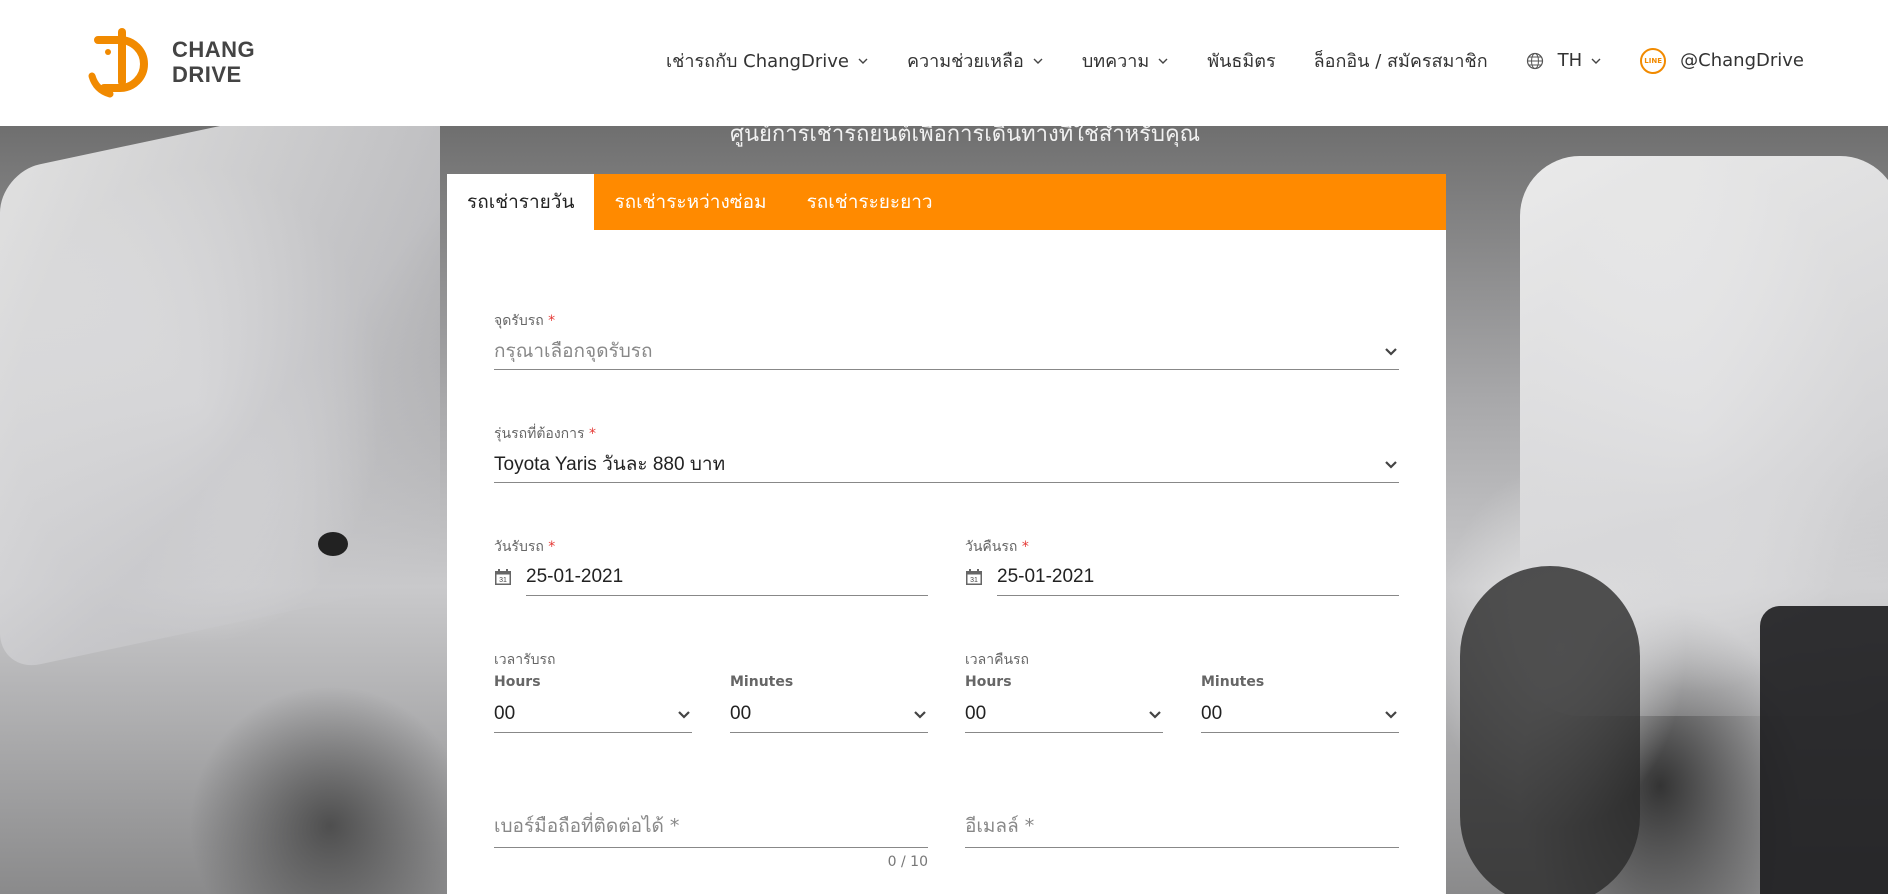 The image size is (1888, 894). I want to click on globe-icon, so click(1534, 60).